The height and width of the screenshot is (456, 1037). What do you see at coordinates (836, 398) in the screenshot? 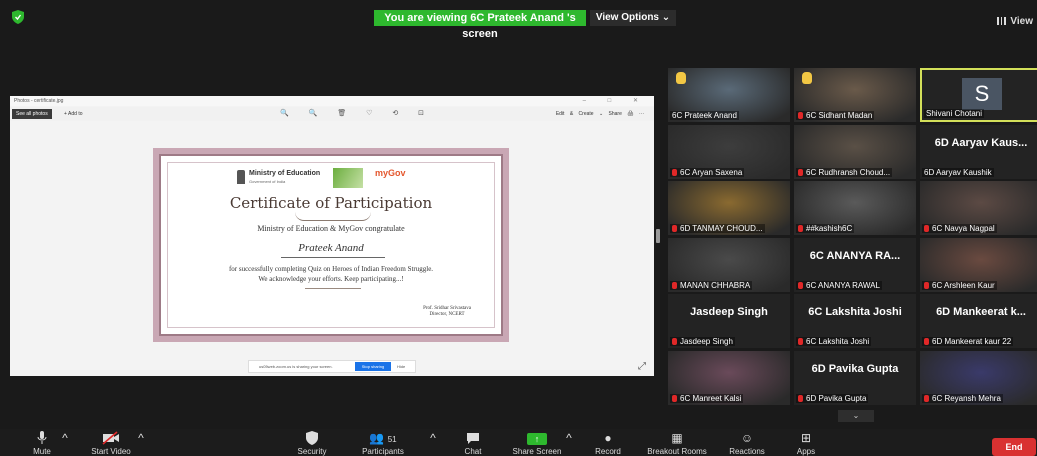
I see `participant-name: 6D Pavika Gupta` at bounding box center [836, 398].